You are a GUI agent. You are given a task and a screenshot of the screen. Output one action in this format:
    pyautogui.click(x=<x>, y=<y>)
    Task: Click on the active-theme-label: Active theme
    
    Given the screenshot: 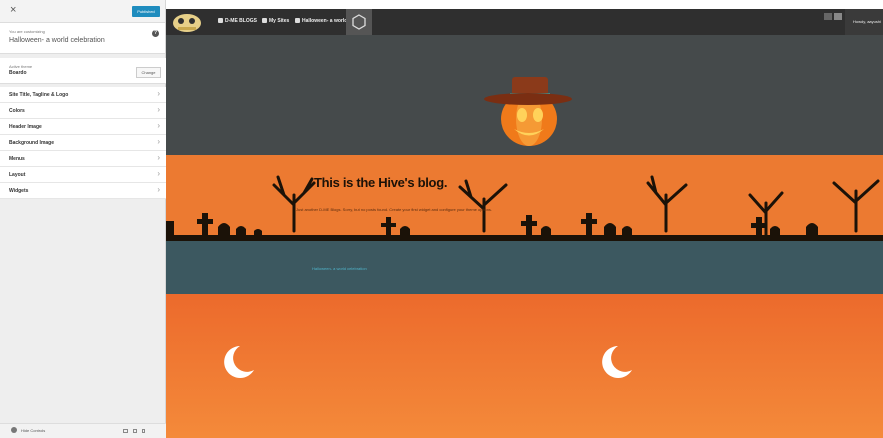 What is the action you would take?
    pyautogui.click(x=21, y=66)
    